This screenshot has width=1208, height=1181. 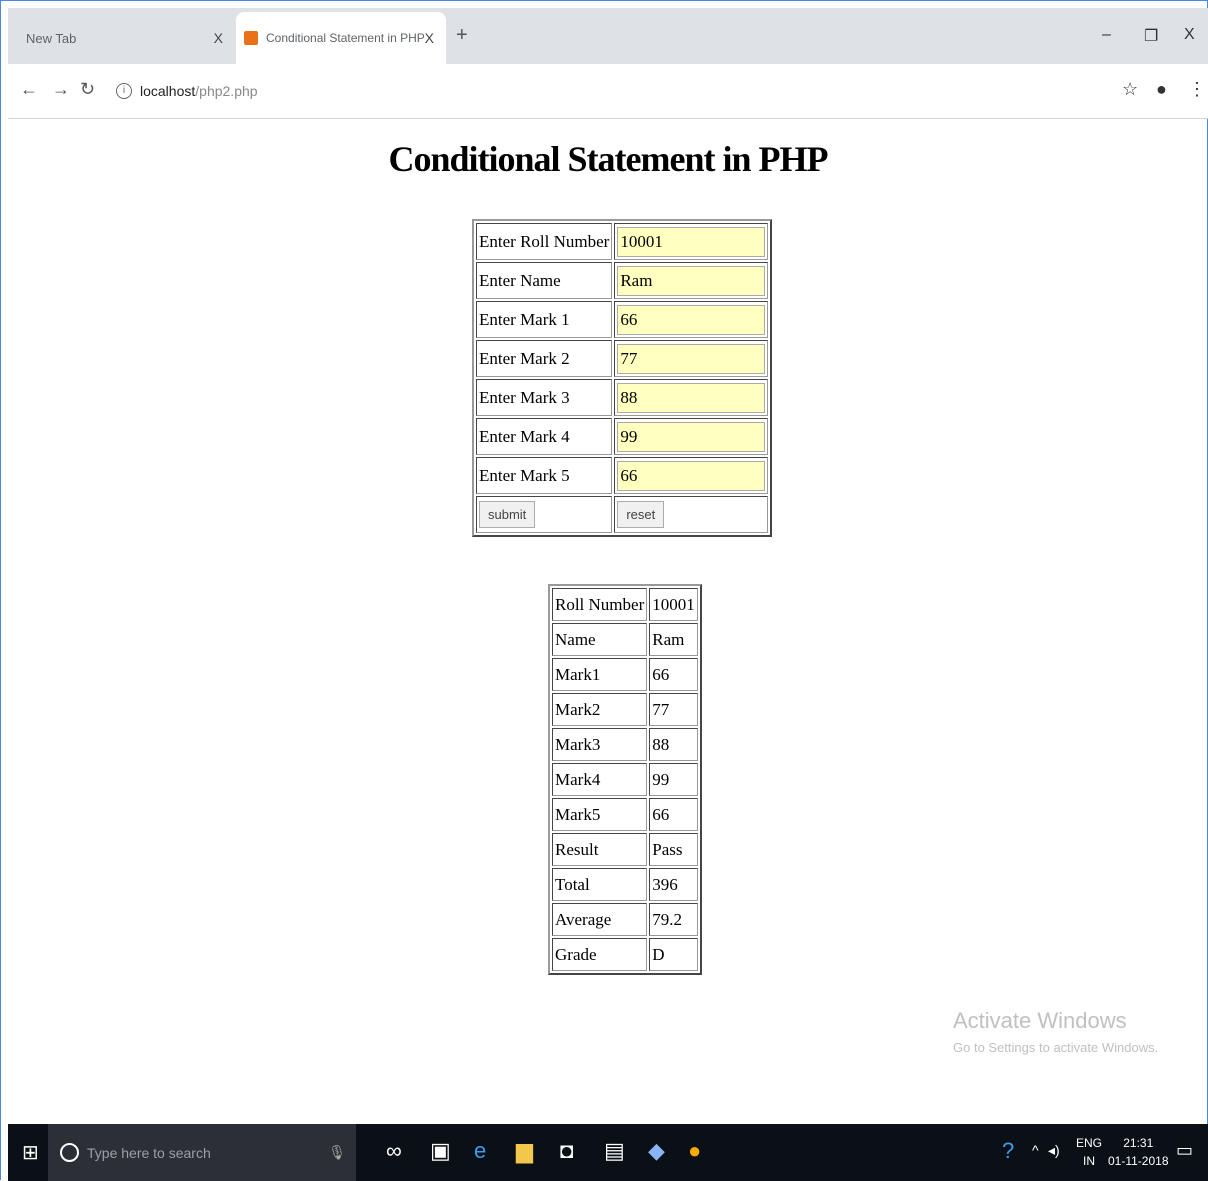 I want to click on address-bar: i localhost/php2.php, so click(x=613, y=91).